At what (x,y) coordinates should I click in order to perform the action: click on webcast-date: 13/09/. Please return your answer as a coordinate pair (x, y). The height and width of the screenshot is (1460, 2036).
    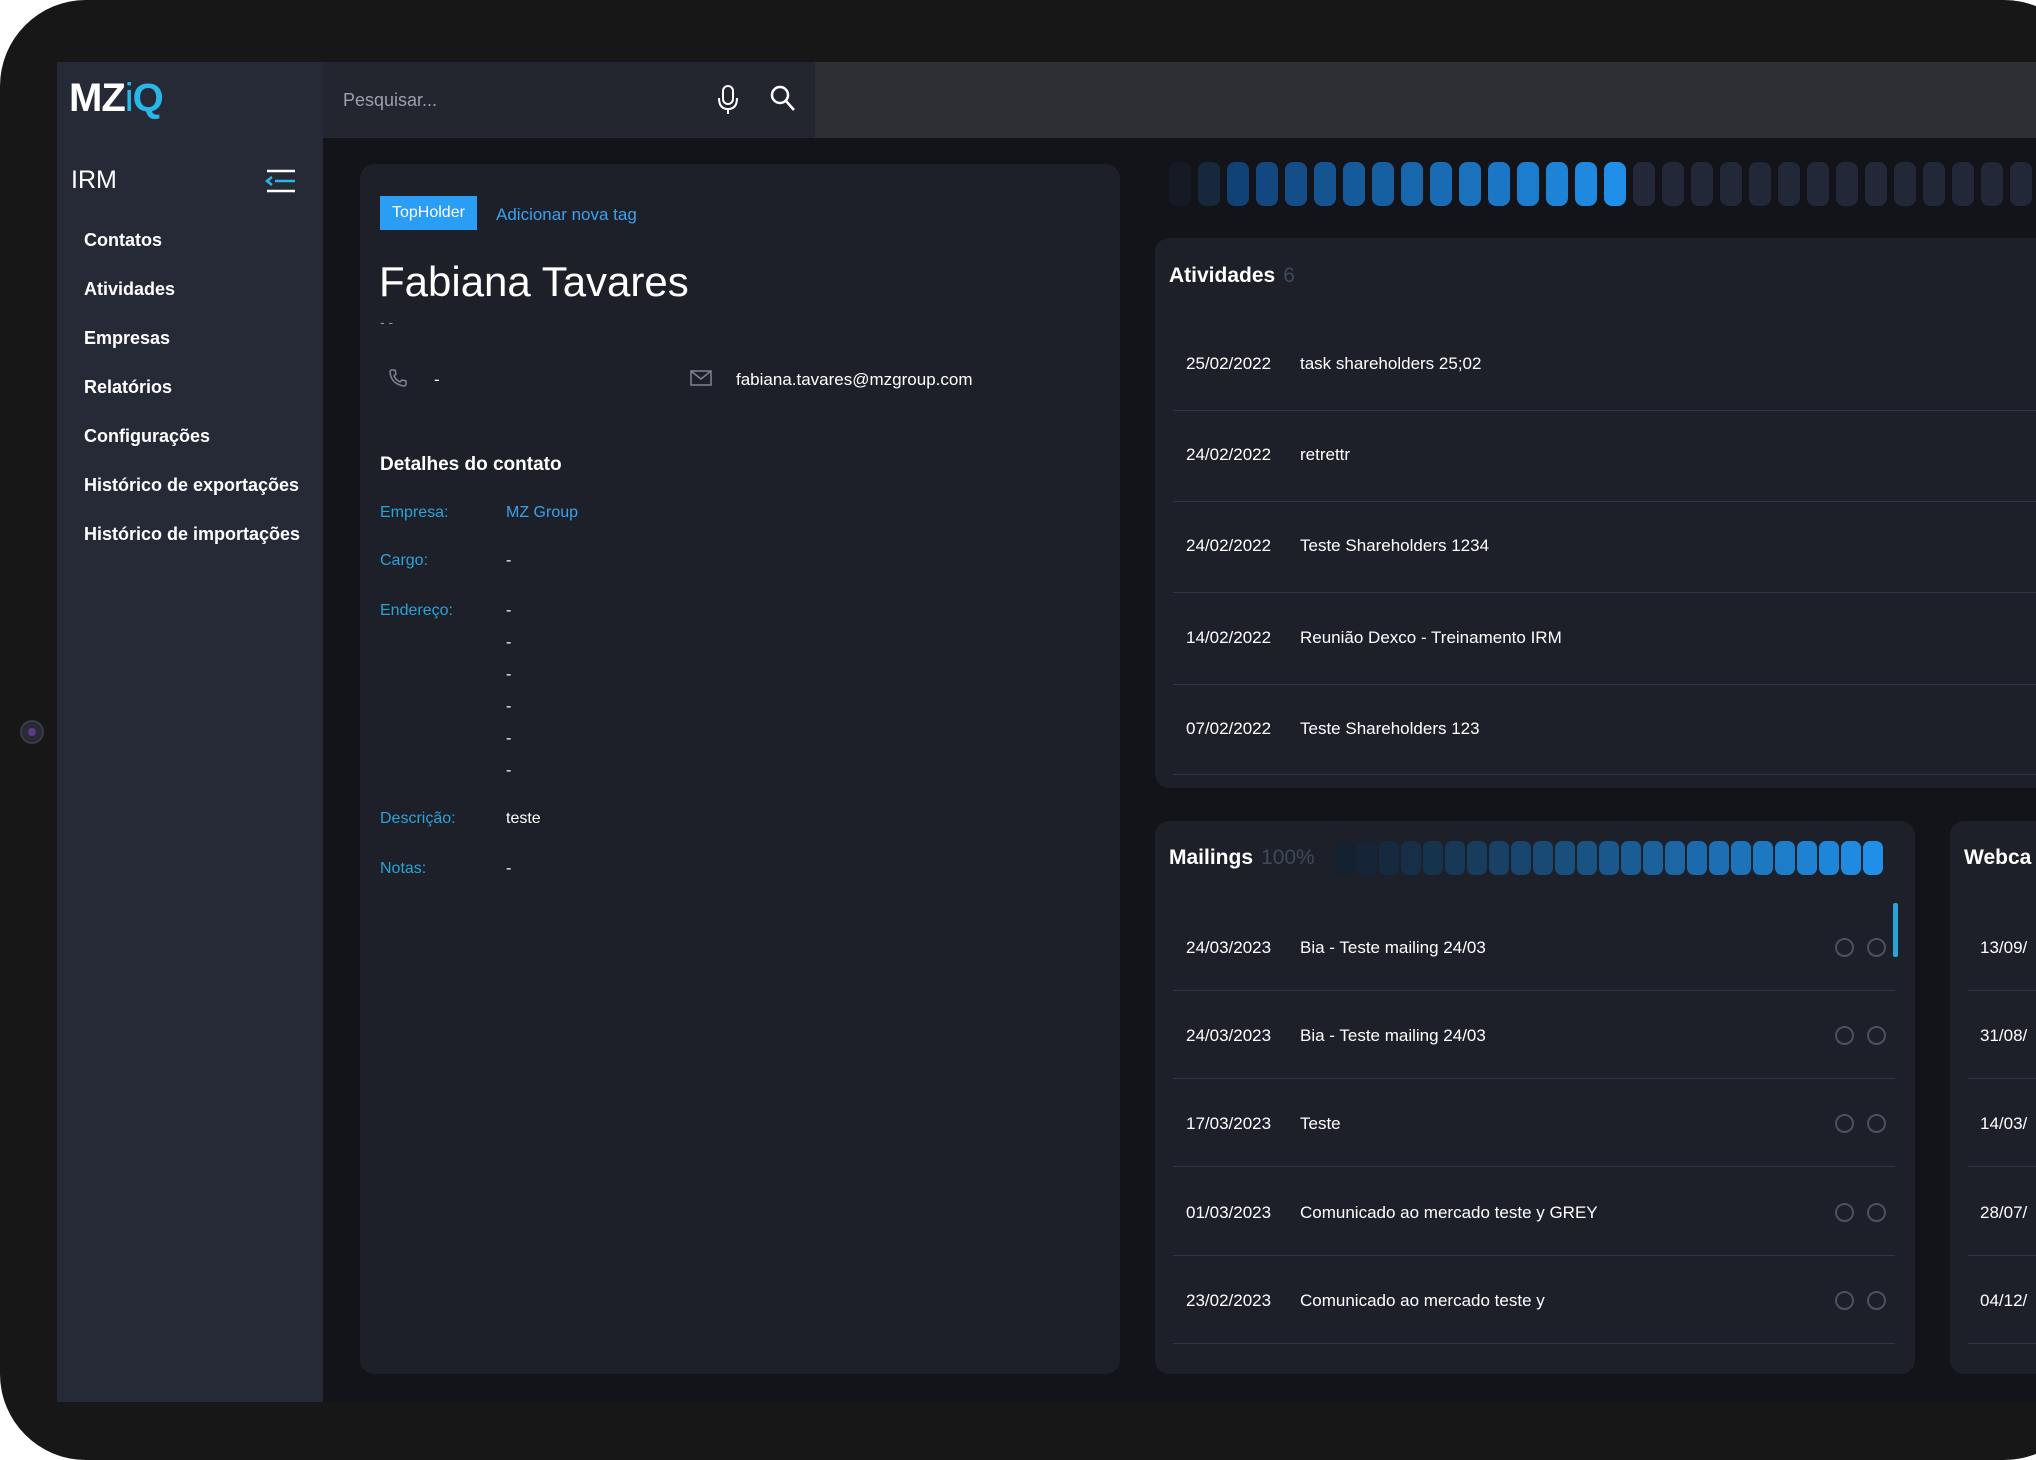
    Looking at the image, I should click on (2004, 947).